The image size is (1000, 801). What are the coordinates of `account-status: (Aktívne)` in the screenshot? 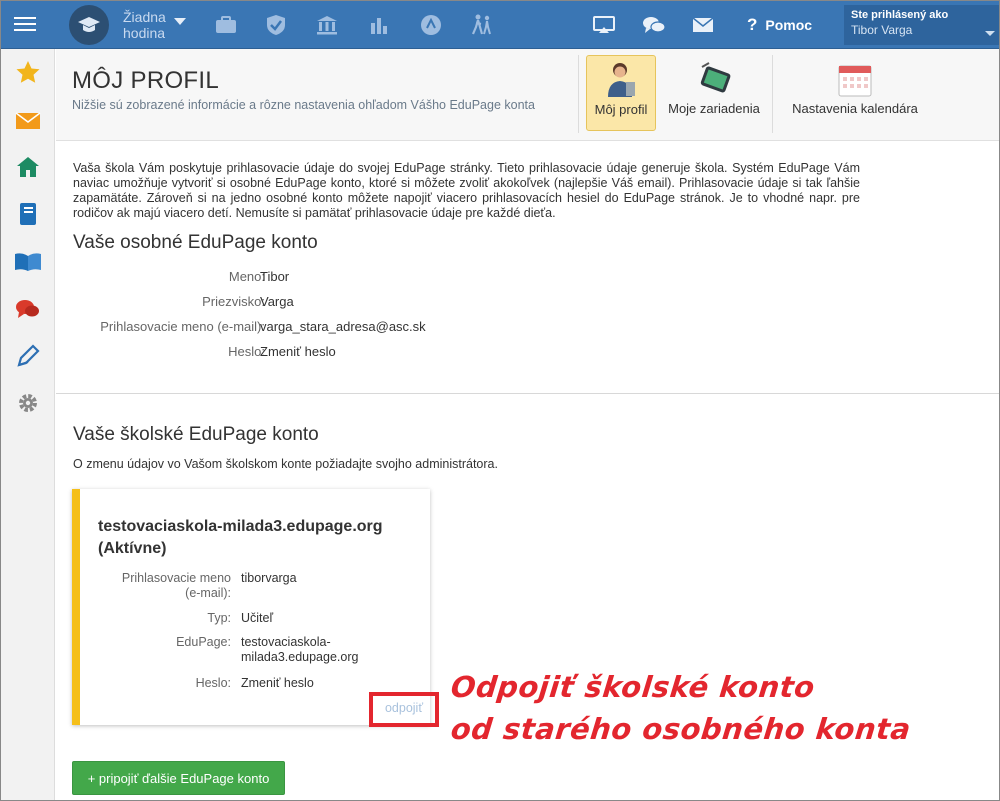 It's located at (132, 548).